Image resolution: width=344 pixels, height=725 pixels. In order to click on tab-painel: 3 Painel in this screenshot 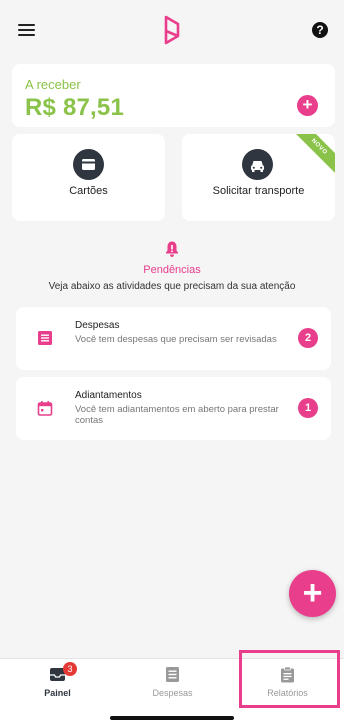, I will do `click(57, 684)`.